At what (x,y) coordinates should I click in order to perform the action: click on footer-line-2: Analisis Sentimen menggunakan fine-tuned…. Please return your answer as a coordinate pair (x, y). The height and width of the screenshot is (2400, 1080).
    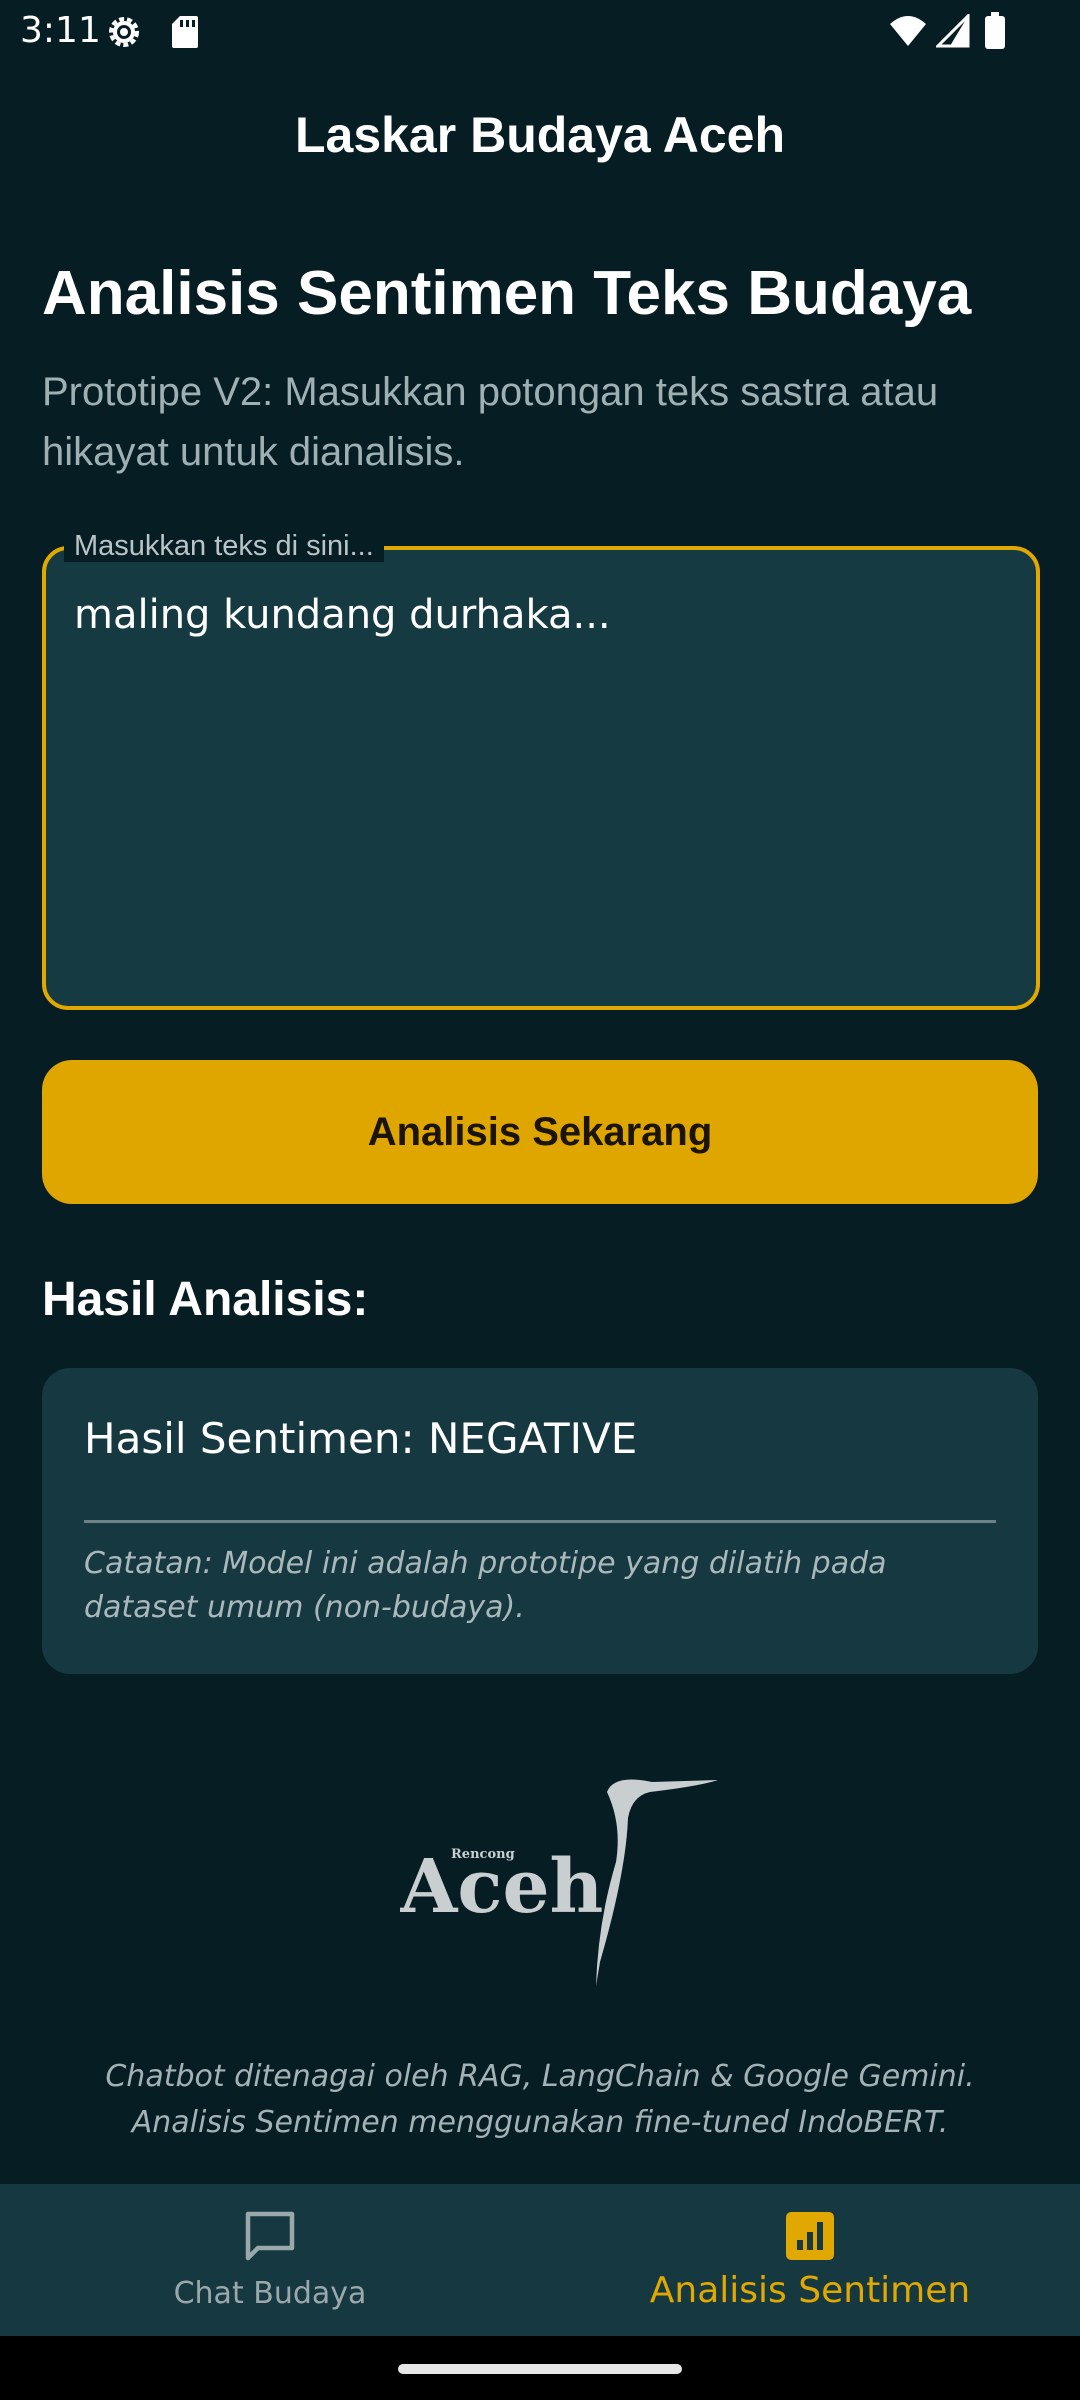
    Looking at the image, I should click on (540, 2122).